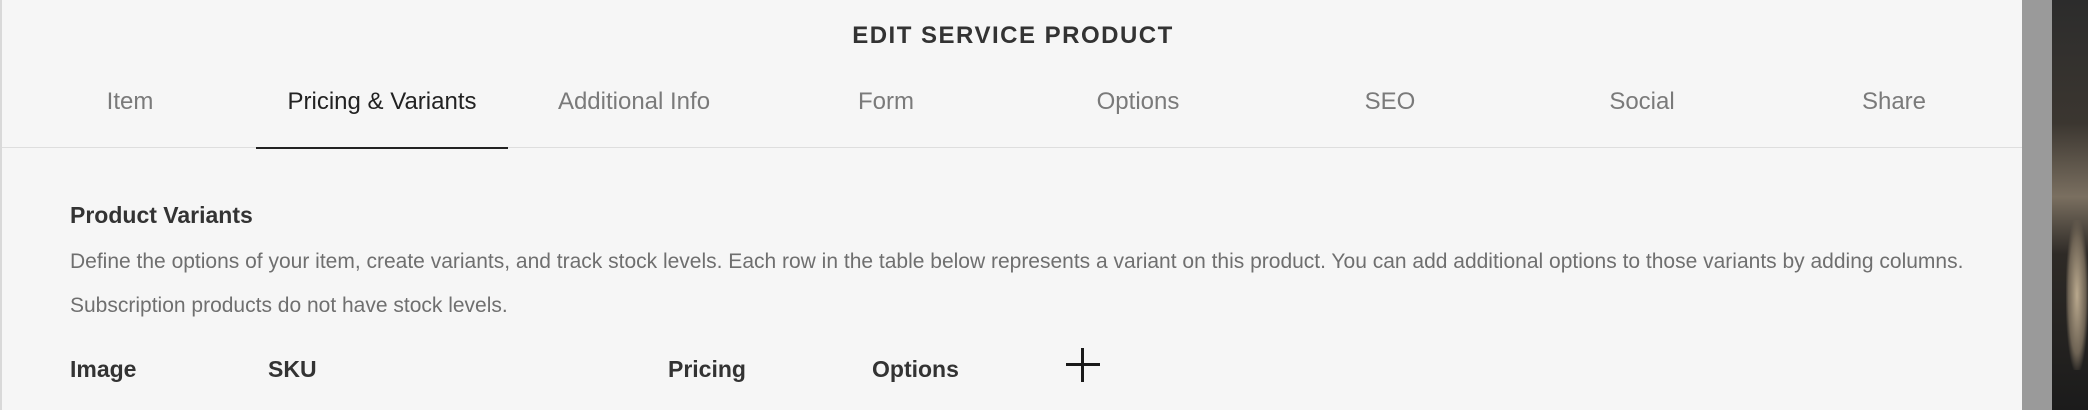 Image resolution: width=2088 pixels, height=410 pixels. I want to click on background-photo, so click(2070, 205).